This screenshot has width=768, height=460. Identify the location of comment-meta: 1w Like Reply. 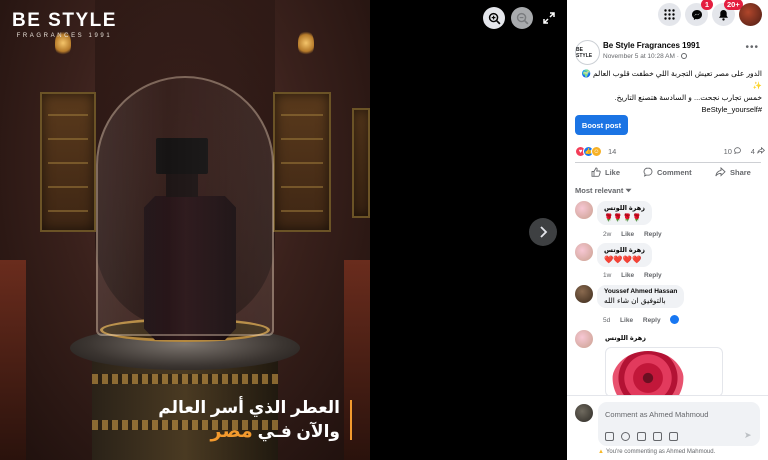
(636, 275).